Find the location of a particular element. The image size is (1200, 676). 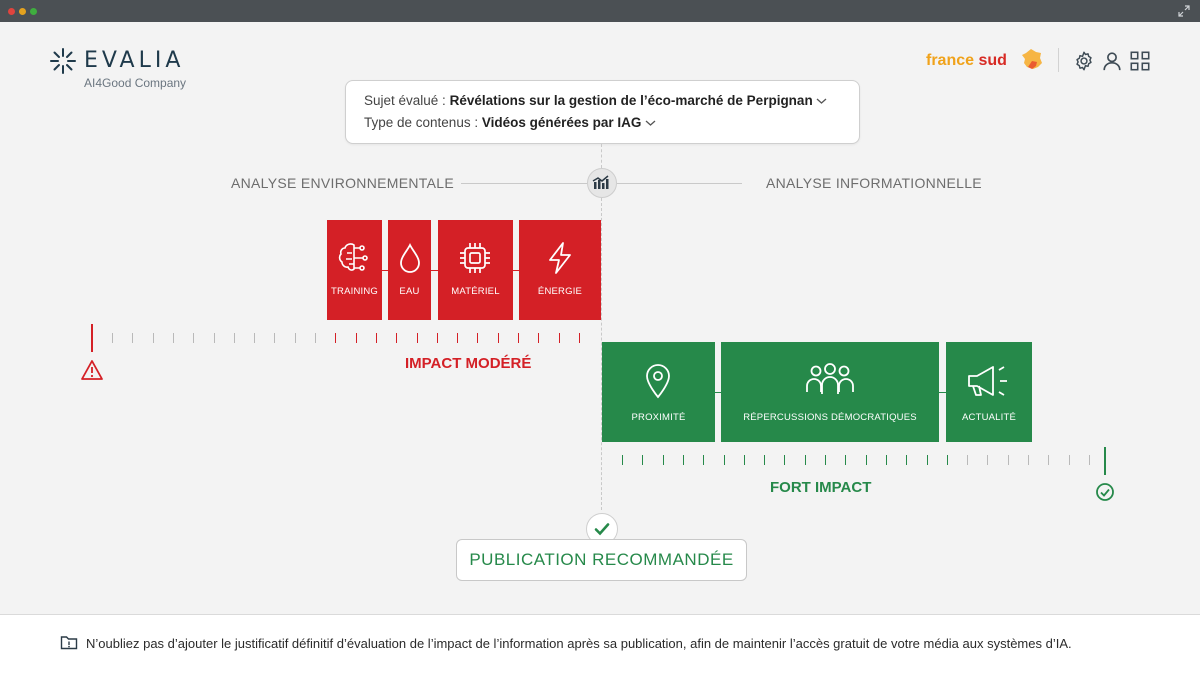

people-group-icon is located at coordinates (830, 378).